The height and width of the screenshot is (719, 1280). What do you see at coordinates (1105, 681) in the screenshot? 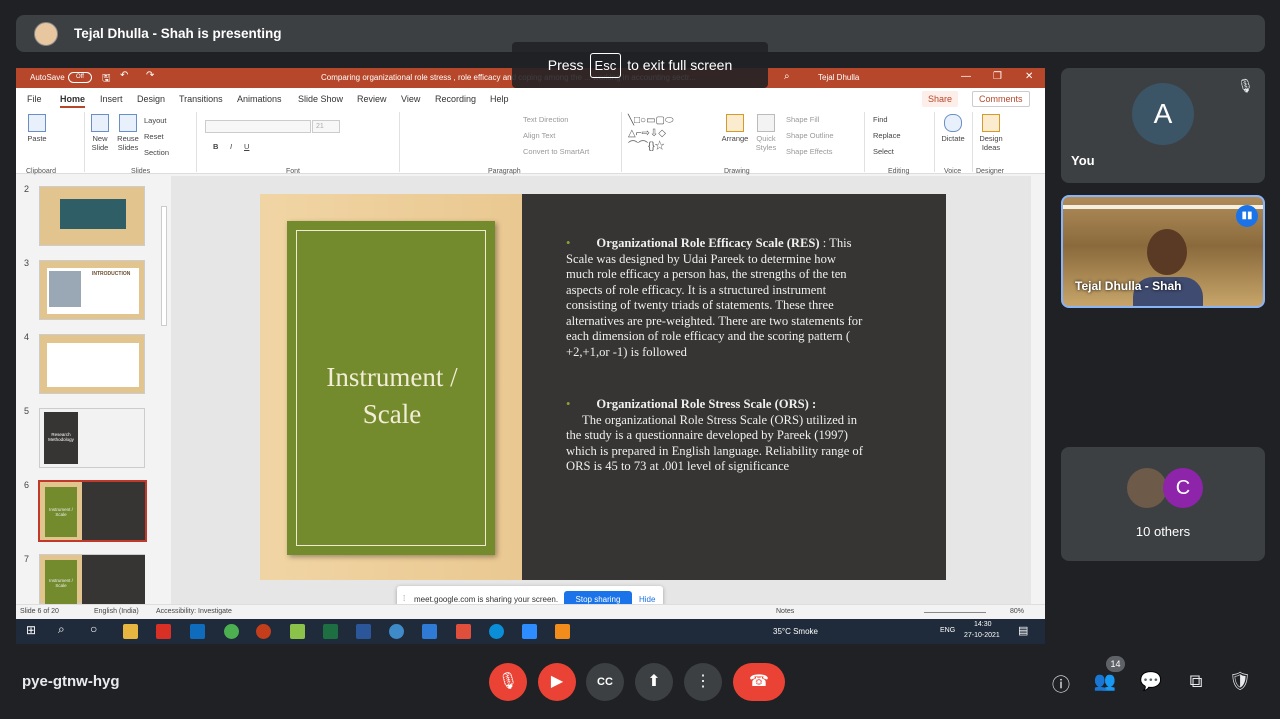
I see `people-icon: 👥` at bounding box center [1105, 681].